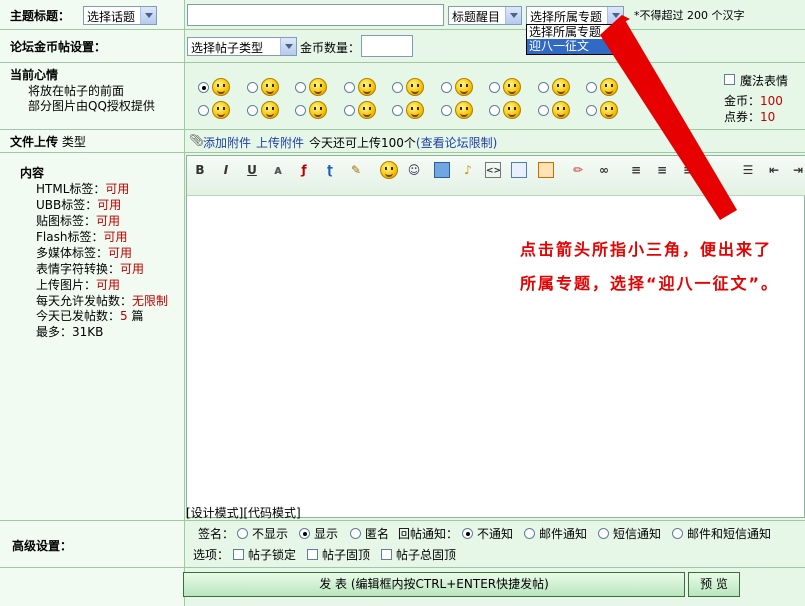 Image resolution: width=805 pixels, height=606 pixels. Describe the element at coordinates (197, 140) in the screenshot. I see `paperclip-icon: 📎︎` at that location.